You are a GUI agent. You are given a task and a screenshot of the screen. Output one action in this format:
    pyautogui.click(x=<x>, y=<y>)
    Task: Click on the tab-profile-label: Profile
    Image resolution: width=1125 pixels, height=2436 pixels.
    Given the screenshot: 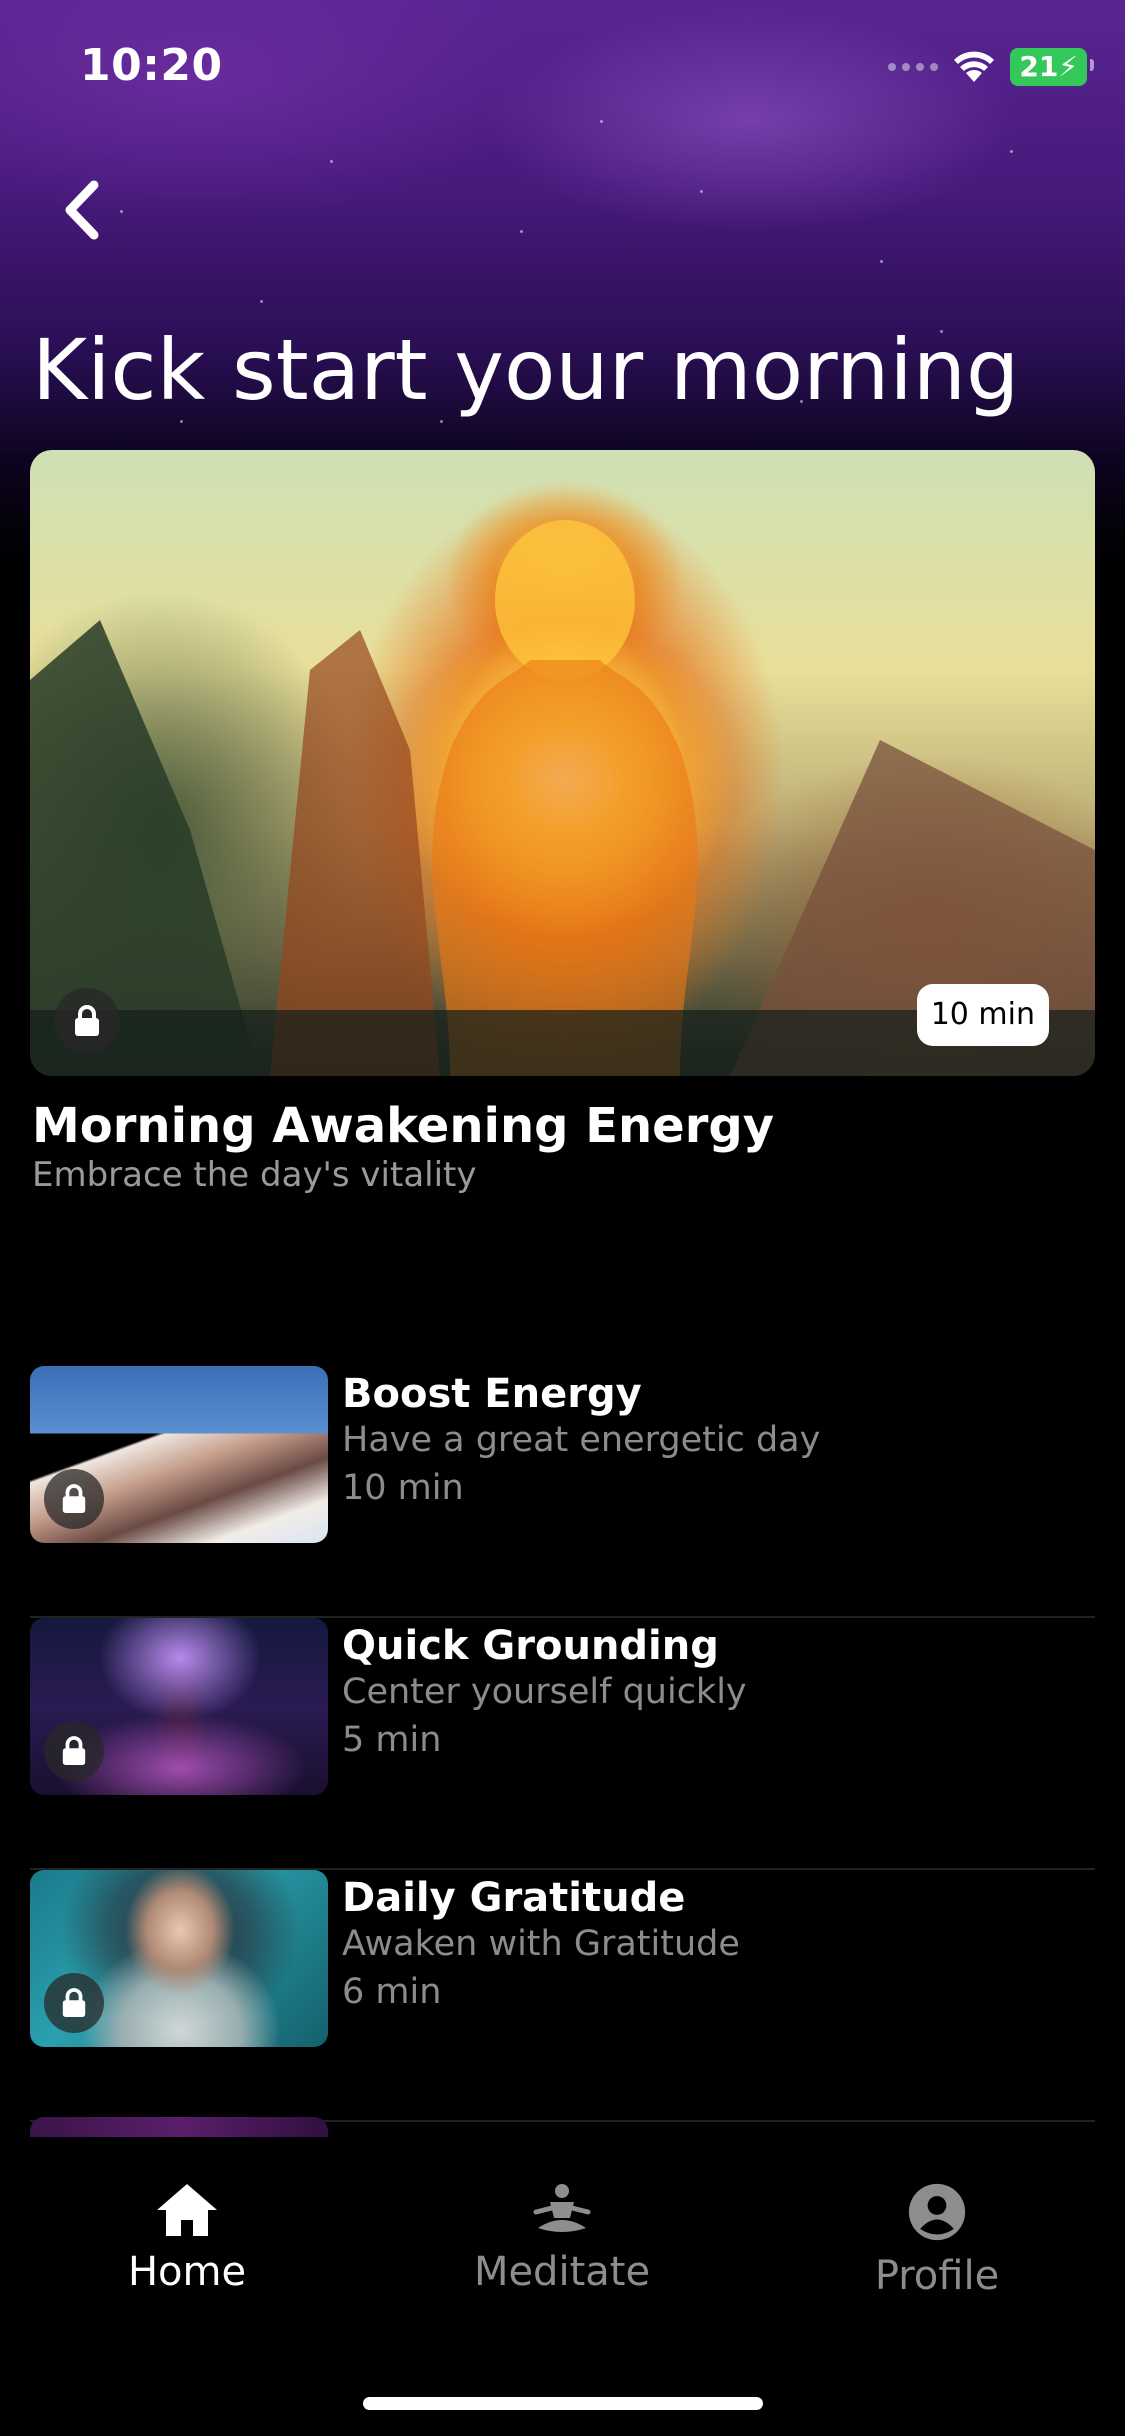 What is the action you would take?
    pyautogui.click(x=937, y=2276)
    